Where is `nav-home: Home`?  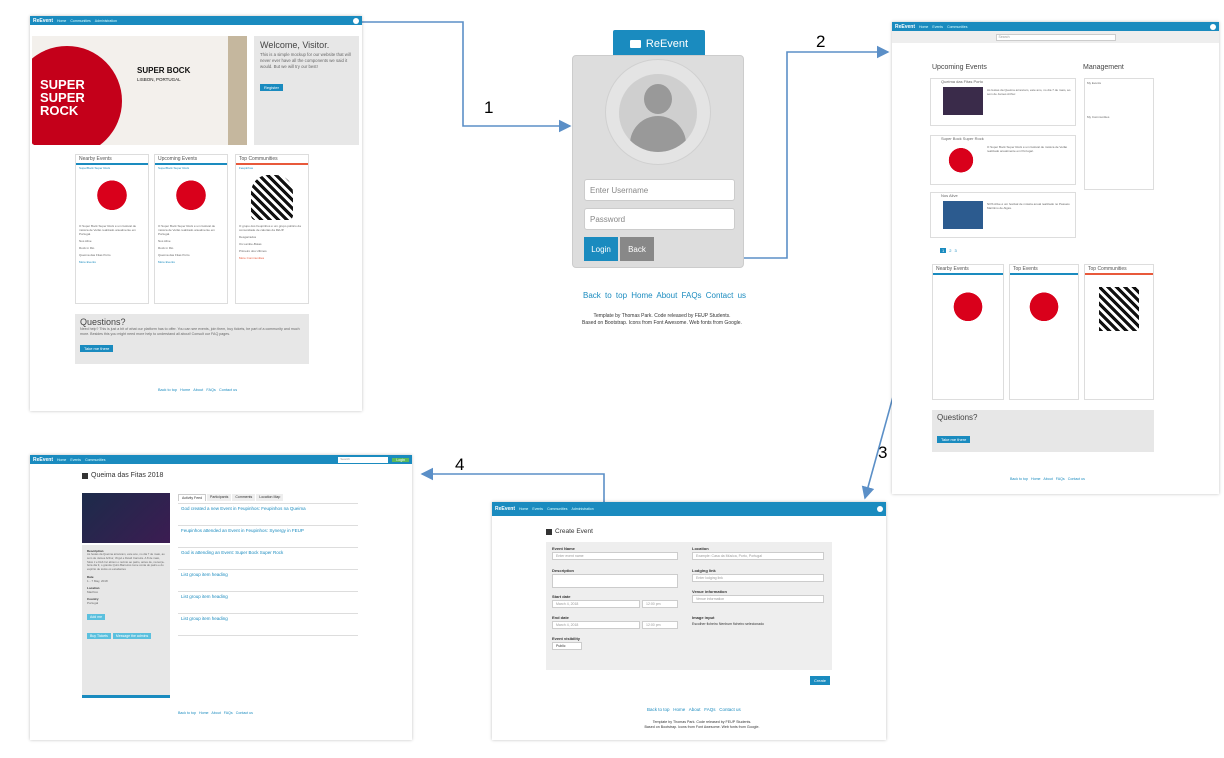
nav-home: Home is located at coordinates (61, 21).